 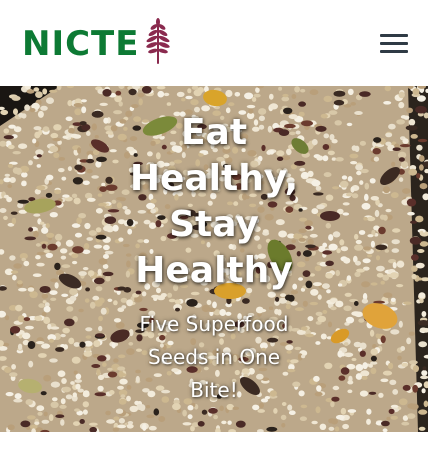 I want to click on amaranth-plant-icon, so click(x=158, y=41).